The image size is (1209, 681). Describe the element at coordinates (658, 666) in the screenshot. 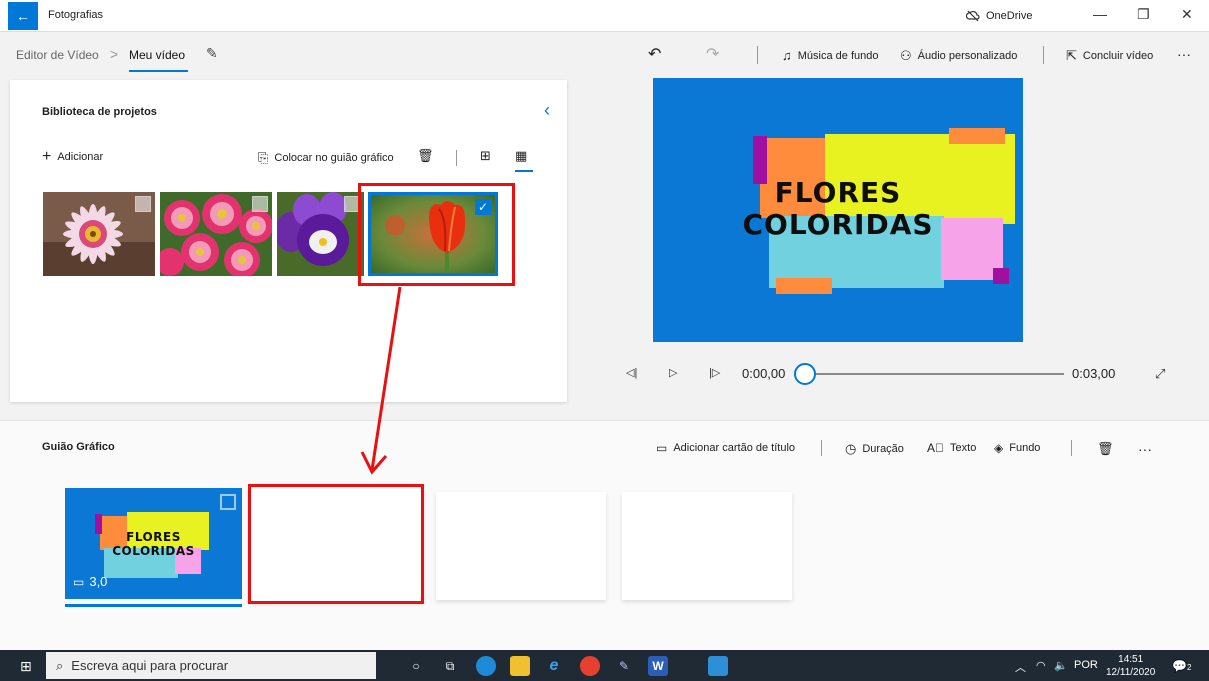

I see `word-icon: W` at that location.